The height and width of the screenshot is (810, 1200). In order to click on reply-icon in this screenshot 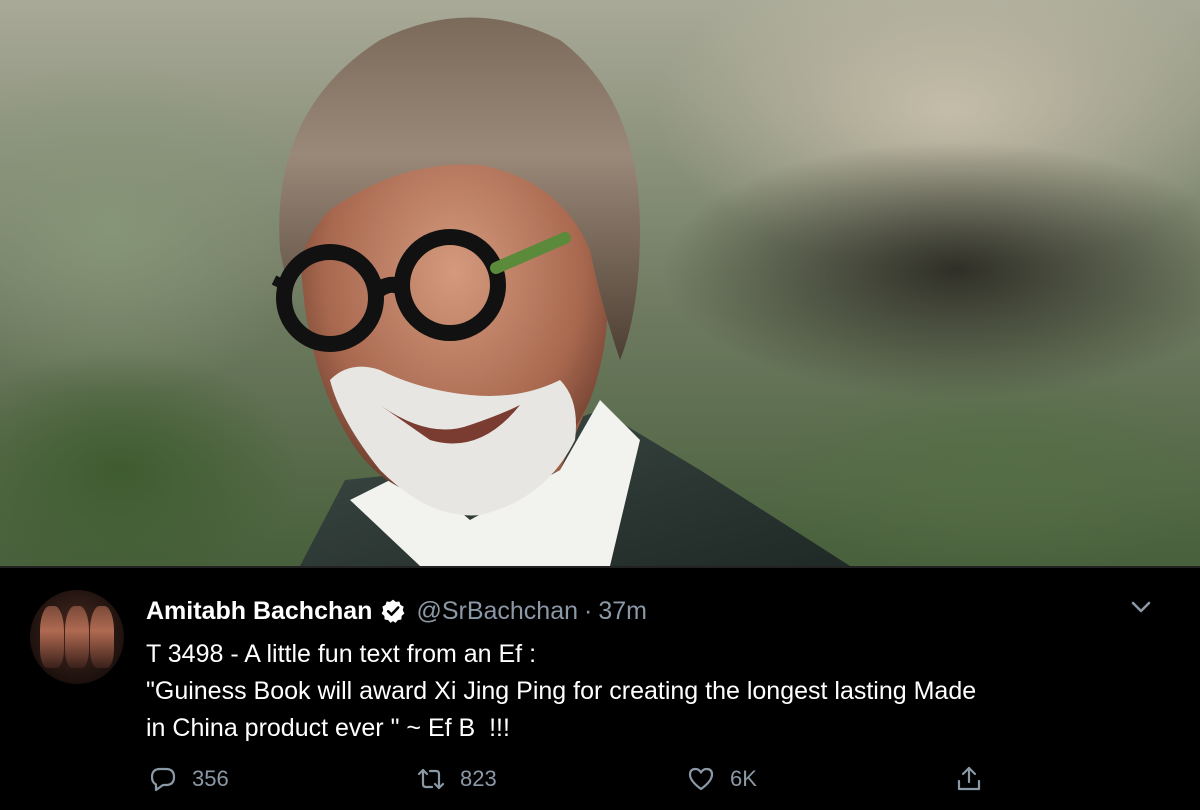, I will do `click(163, 779)`.